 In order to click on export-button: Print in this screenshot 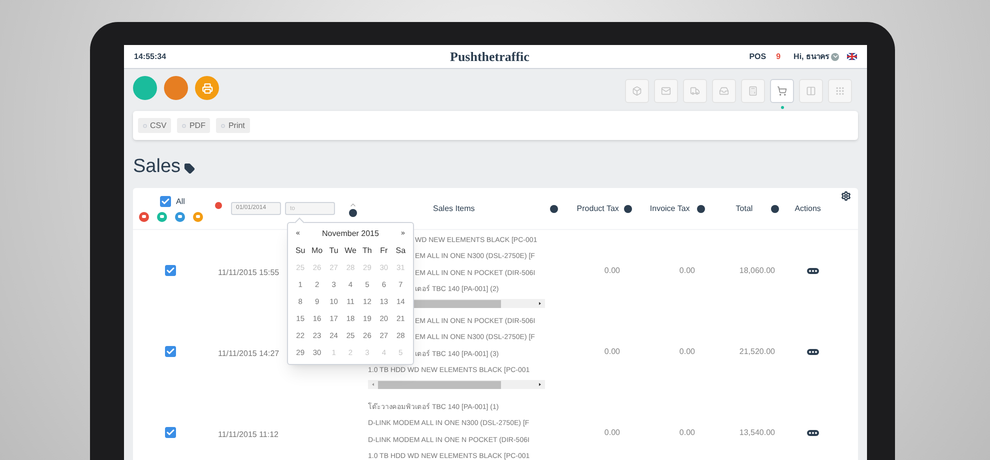, I will do `click(233, 125)`.